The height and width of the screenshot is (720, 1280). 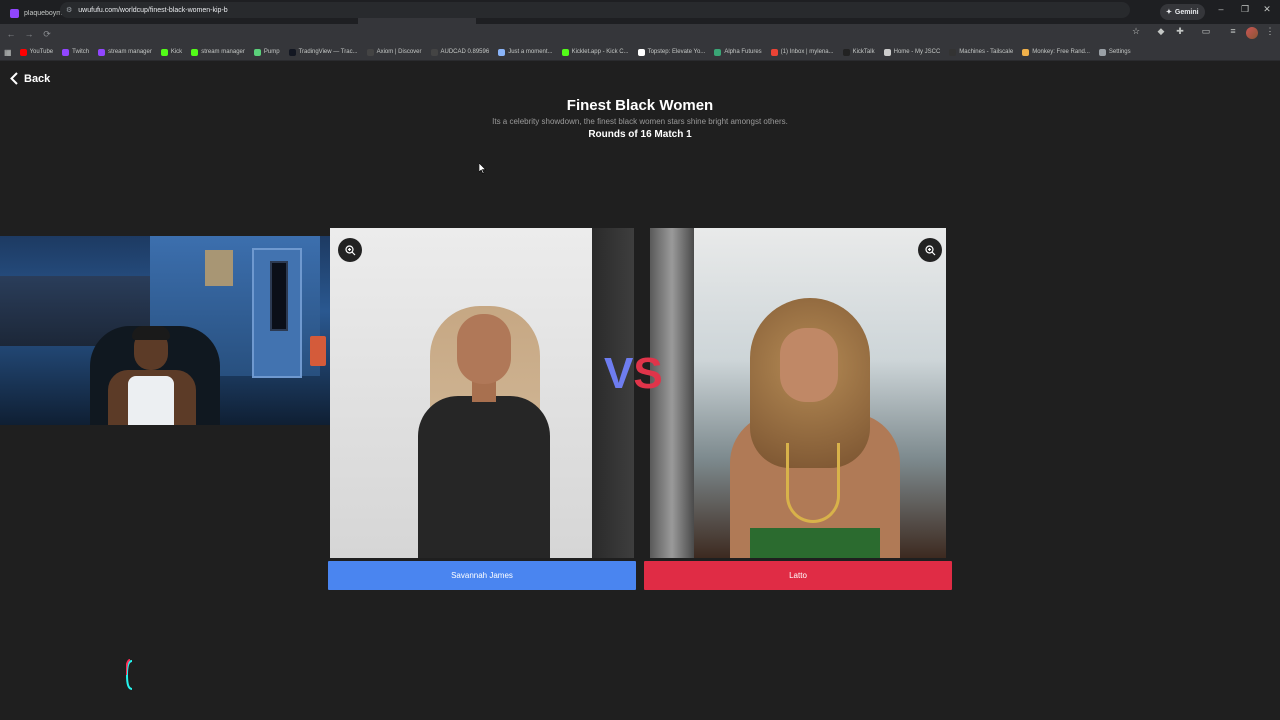 What do you see at coordinates (1267, 9) in the screenshot?
I see `close-window-button: ✕` at bounding box center [1267, 9].